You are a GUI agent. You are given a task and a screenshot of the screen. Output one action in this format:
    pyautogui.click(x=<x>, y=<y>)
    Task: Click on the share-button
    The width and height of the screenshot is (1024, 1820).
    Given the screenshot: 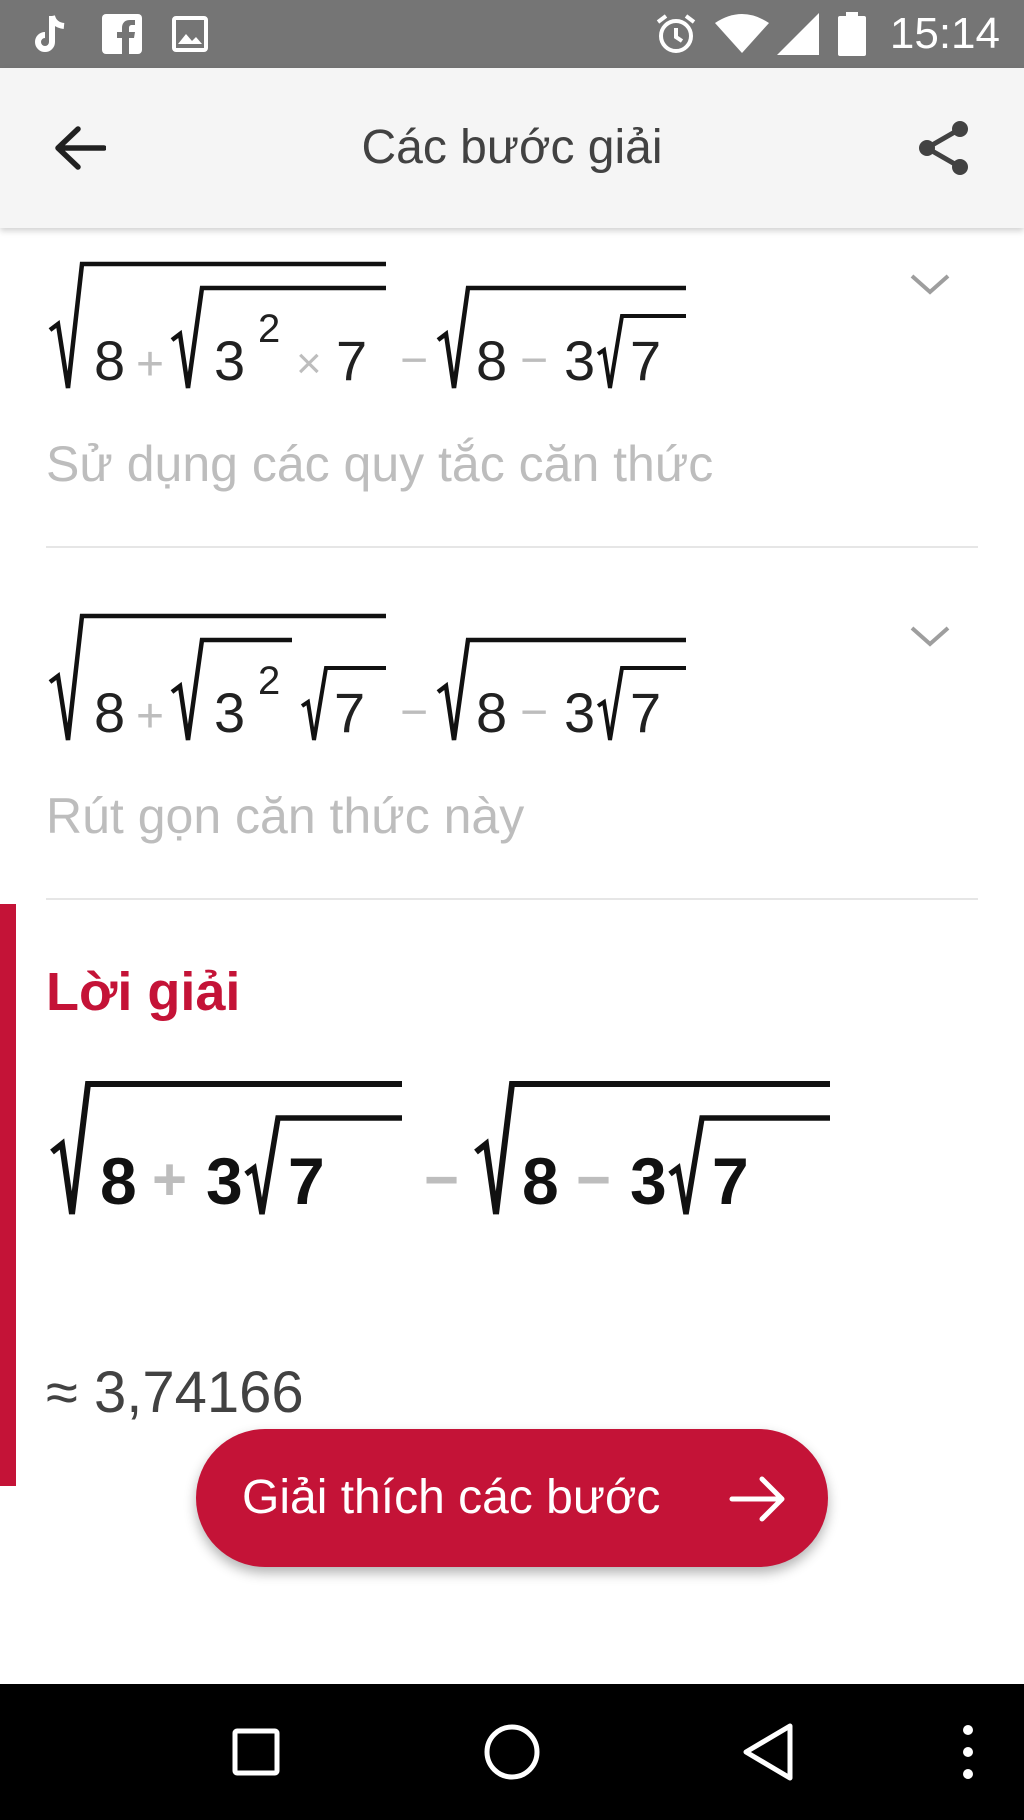 What is the action you would take?
    pyautogui.click(x=944, y=148)
    